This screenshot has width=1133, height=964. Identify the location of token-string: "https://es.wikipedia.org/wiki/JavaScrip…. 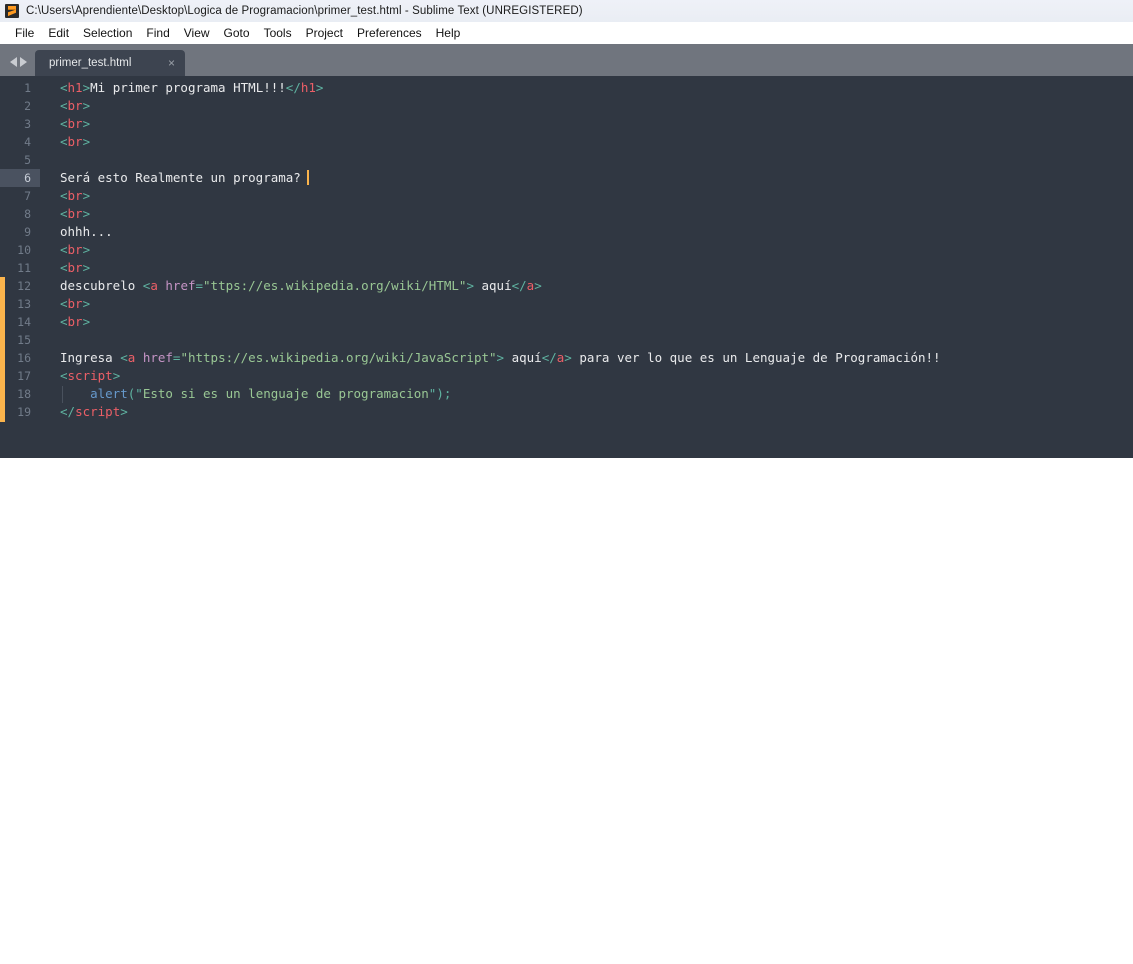
(338, 357).